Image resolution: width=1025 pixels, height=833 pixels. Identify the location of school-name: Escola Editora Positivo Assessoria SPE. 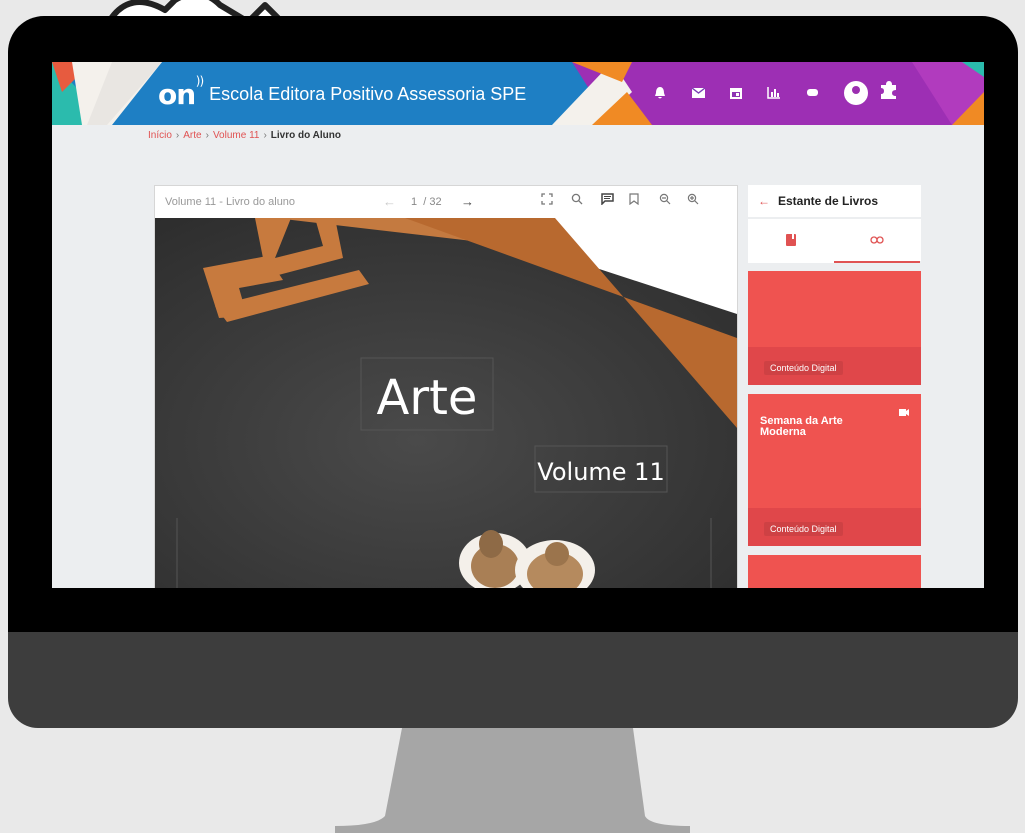
(368, 93).